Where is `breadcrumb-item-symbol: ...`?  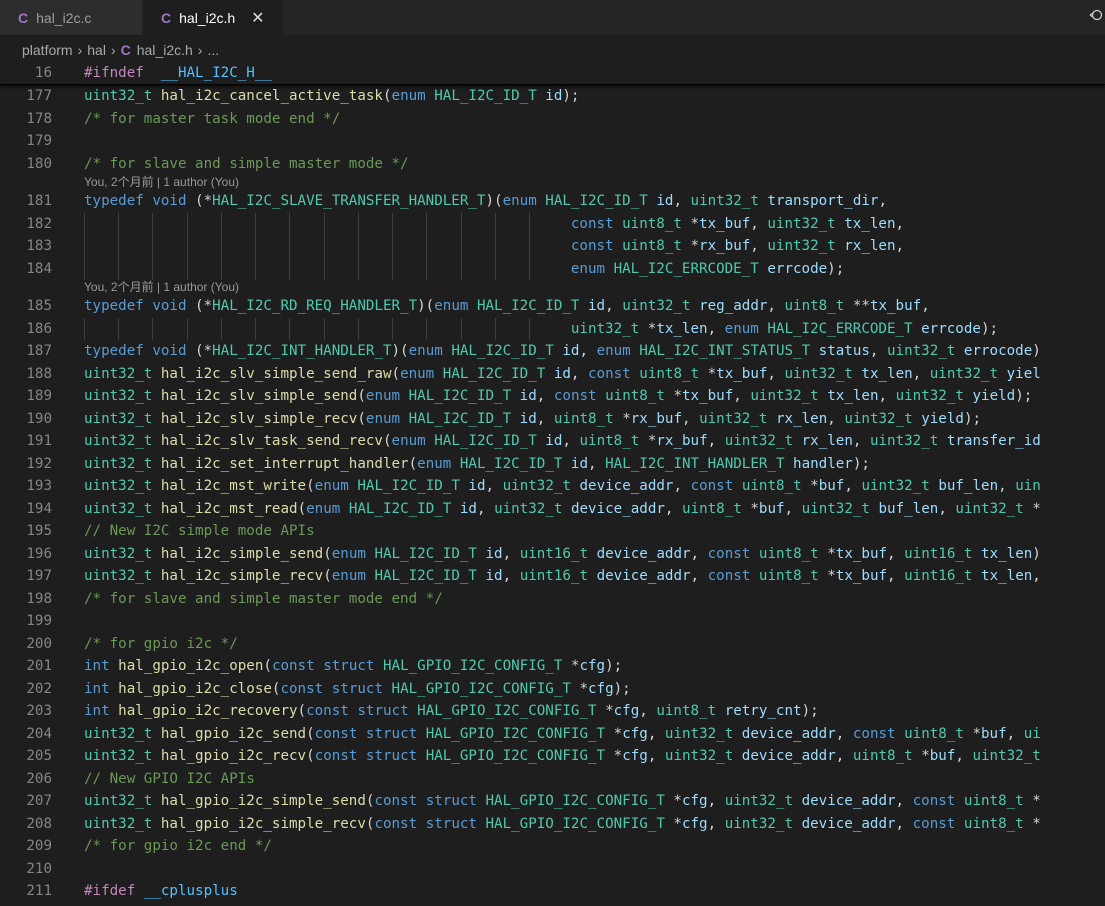
breadcrumb-item-symbol: ... is located at coordinates (213, 50).